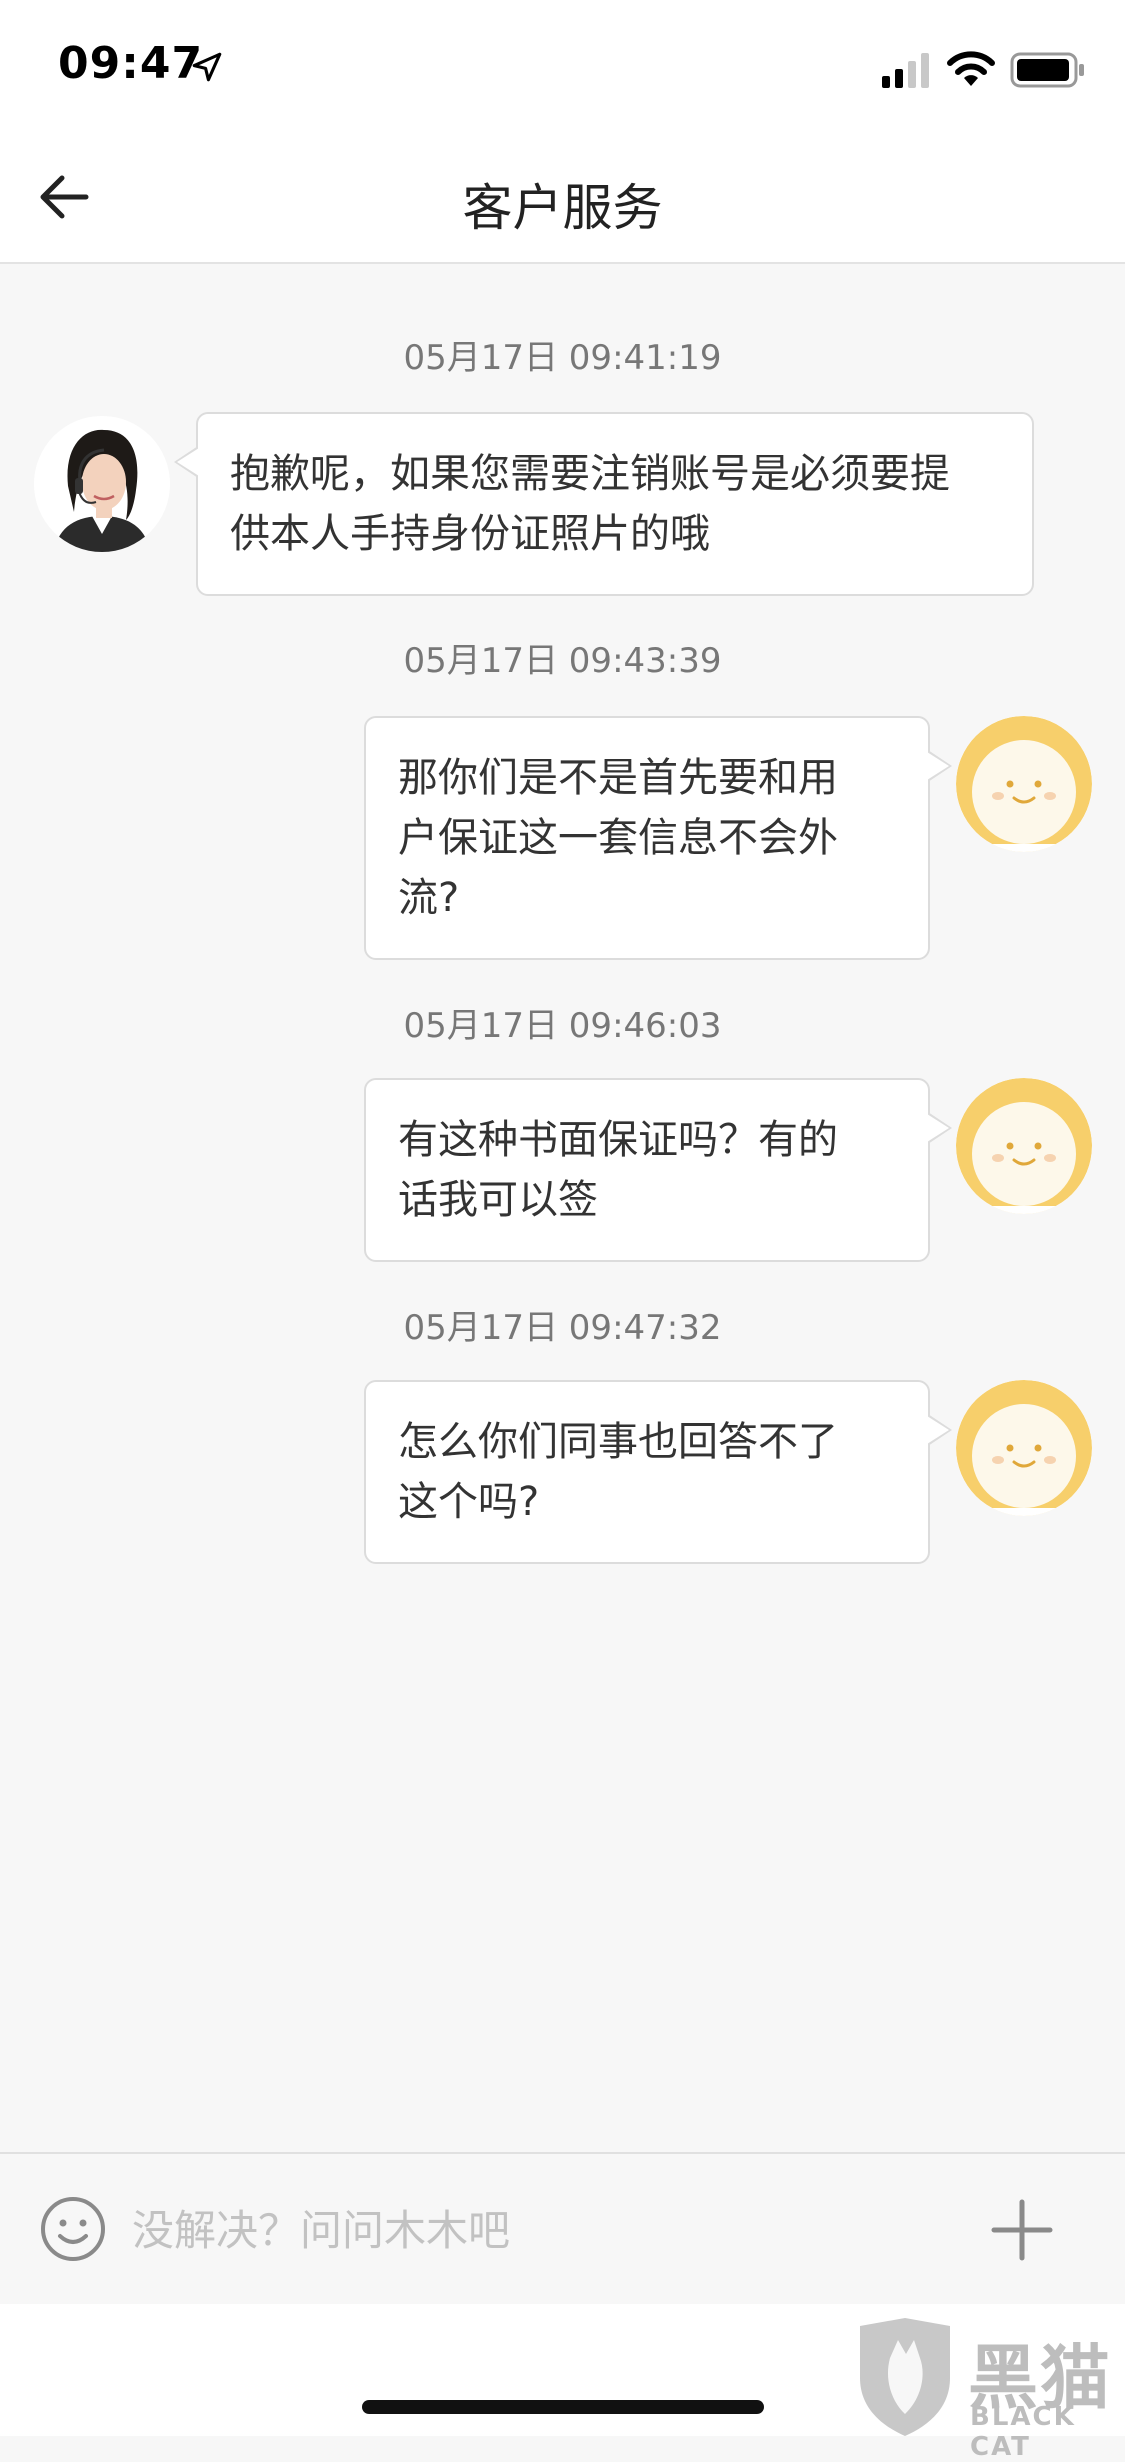  I want to click on message-line: 流?, so click(429, 898).